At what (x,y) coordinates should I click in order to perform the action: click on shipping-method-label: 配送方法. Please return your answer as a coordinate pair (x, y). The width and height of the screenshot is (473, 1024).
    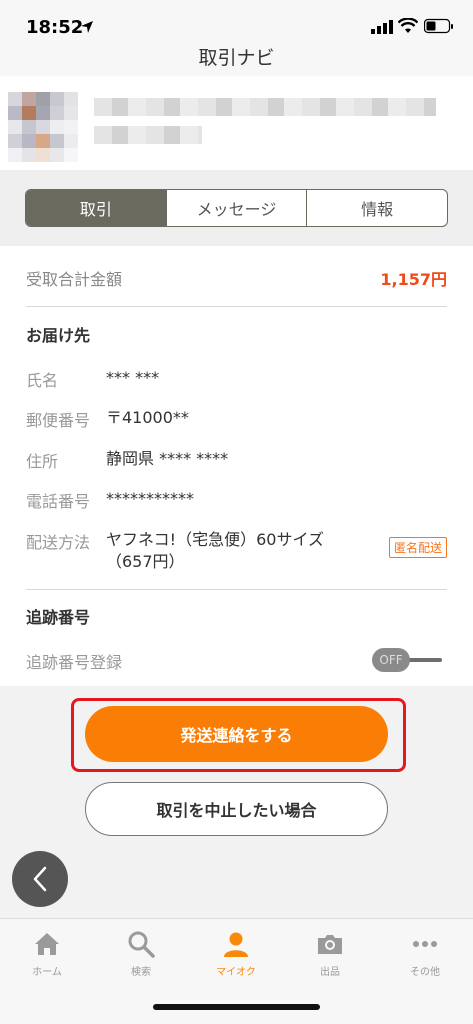
    Looking at the image, I should click on (58, 542).